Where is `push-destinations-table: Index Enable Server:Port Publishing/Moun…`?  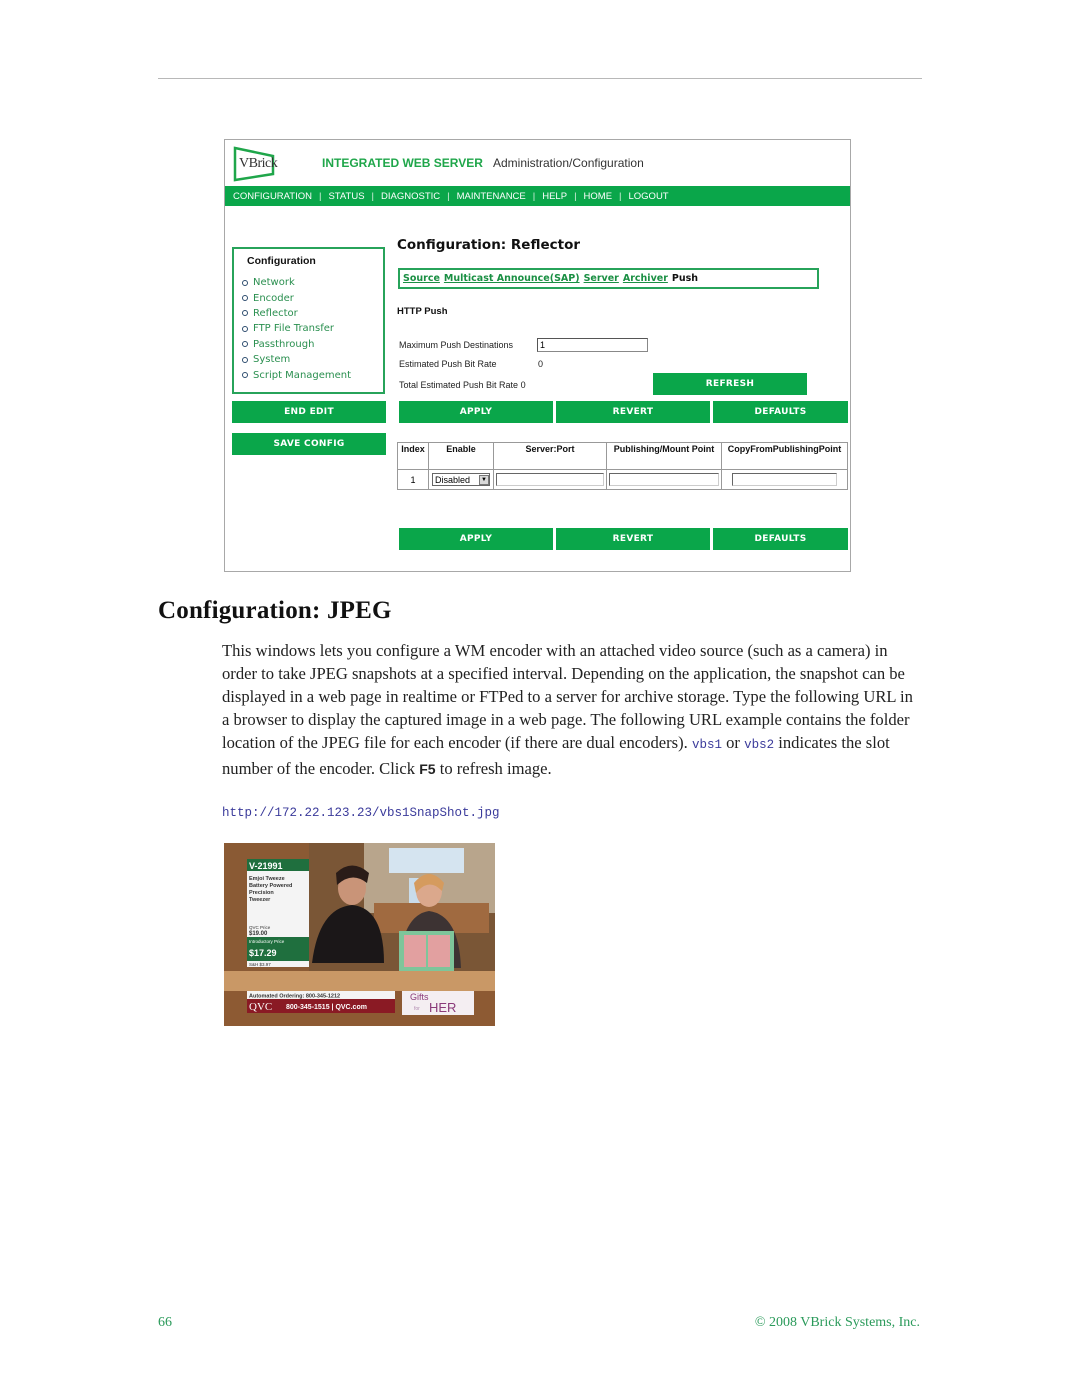
push-destinations-table: Index Enable Server:Port Publishing/Moun… is located at coordinates (622, 466).